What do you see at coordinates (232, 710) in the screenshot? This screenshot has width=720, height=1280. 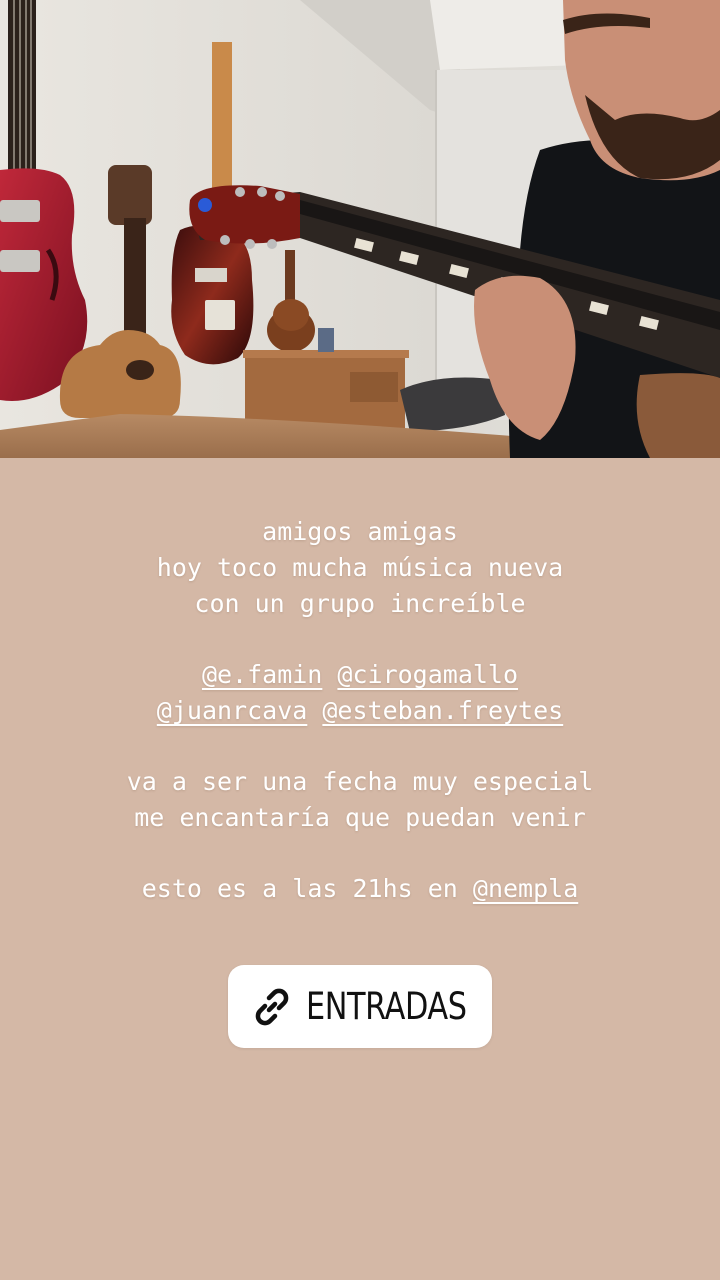 I see `mention-link: @juanrcava` at bounding box center [232, 710].